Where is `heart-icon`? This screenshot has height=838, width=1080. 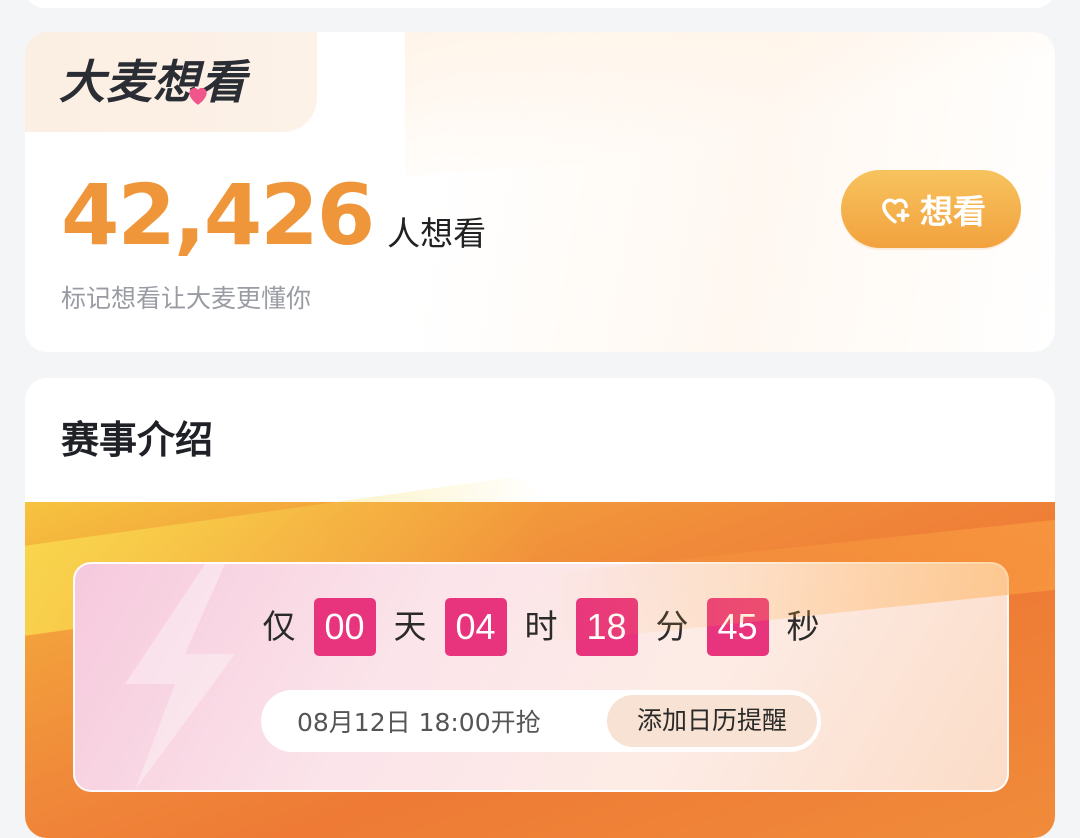
heart-icon is located at coordinates (198, 96).